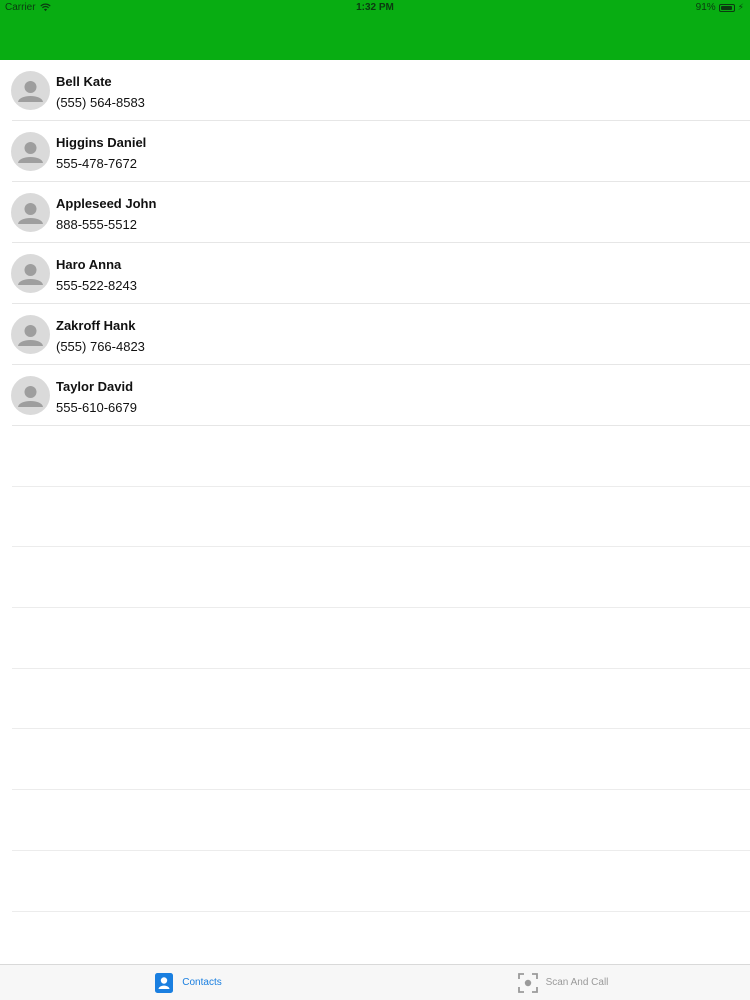  What do you see at coordinates (375, 212) in the screenshot?
I see `contact-row: Appleseed John 888-555-5512` at bounding box center [375, 212].